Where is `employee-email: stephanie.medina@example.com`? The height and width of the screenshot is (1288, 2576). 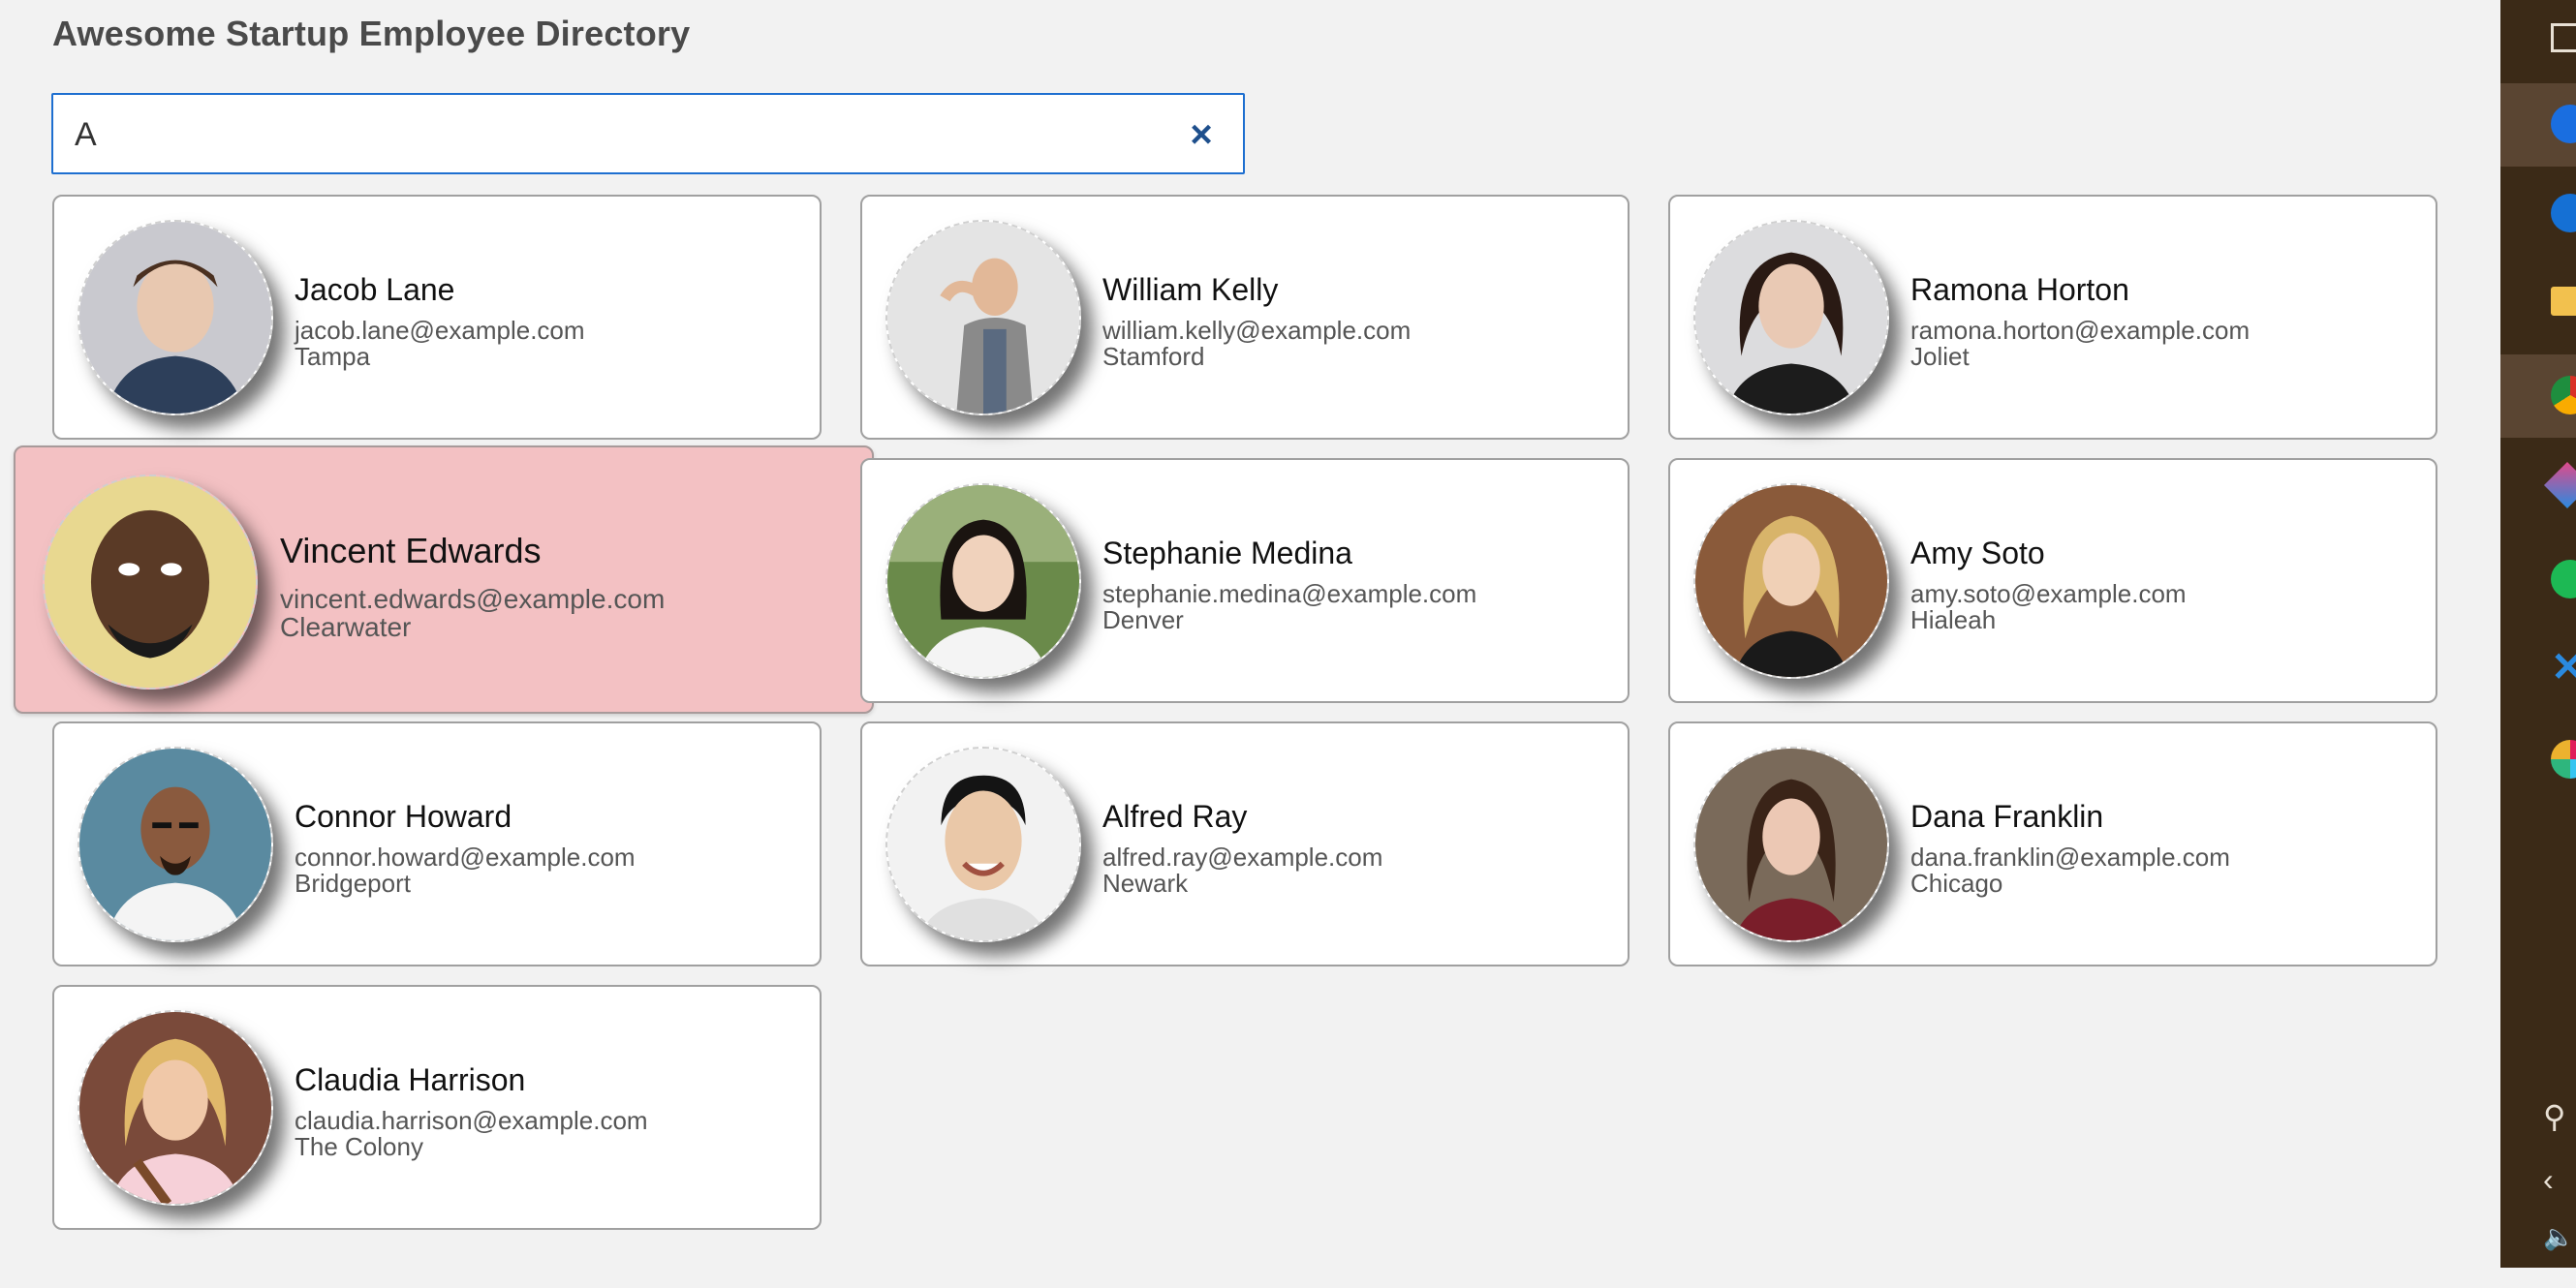 employee-email: stephanie.medina@example.com is located at coordinates (1289, 593).